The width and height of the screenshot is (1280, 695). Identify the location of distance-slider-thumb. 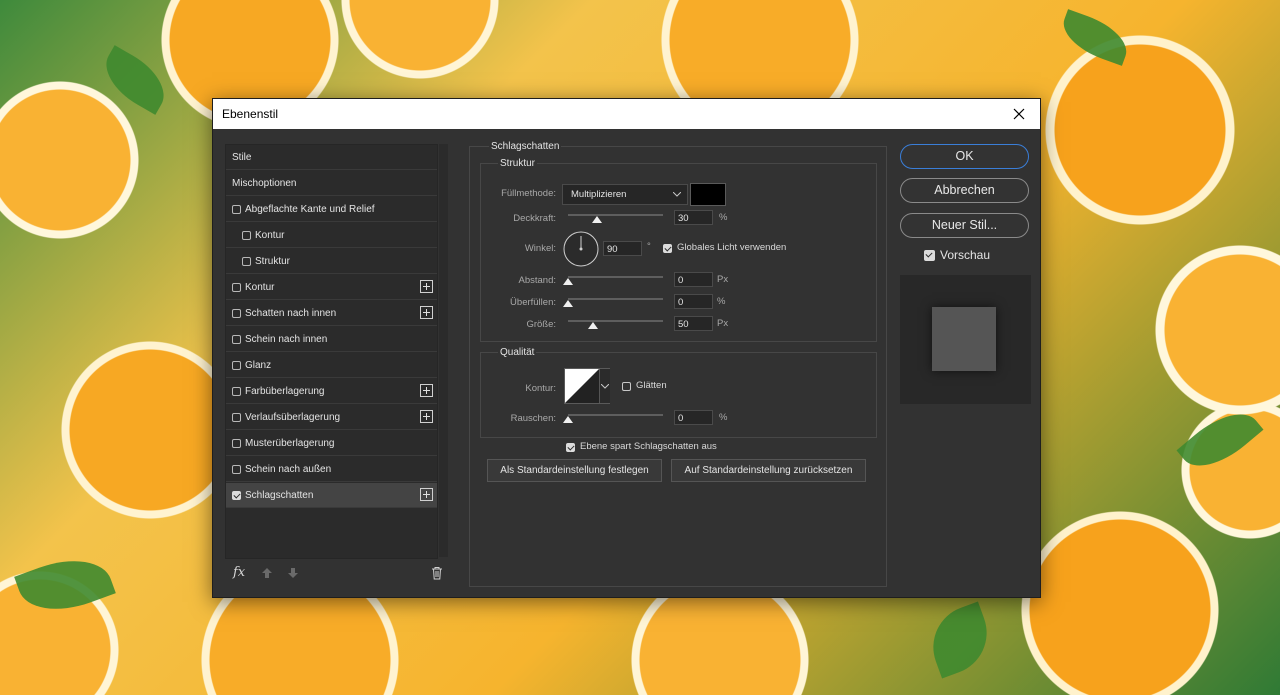
(568, 281).